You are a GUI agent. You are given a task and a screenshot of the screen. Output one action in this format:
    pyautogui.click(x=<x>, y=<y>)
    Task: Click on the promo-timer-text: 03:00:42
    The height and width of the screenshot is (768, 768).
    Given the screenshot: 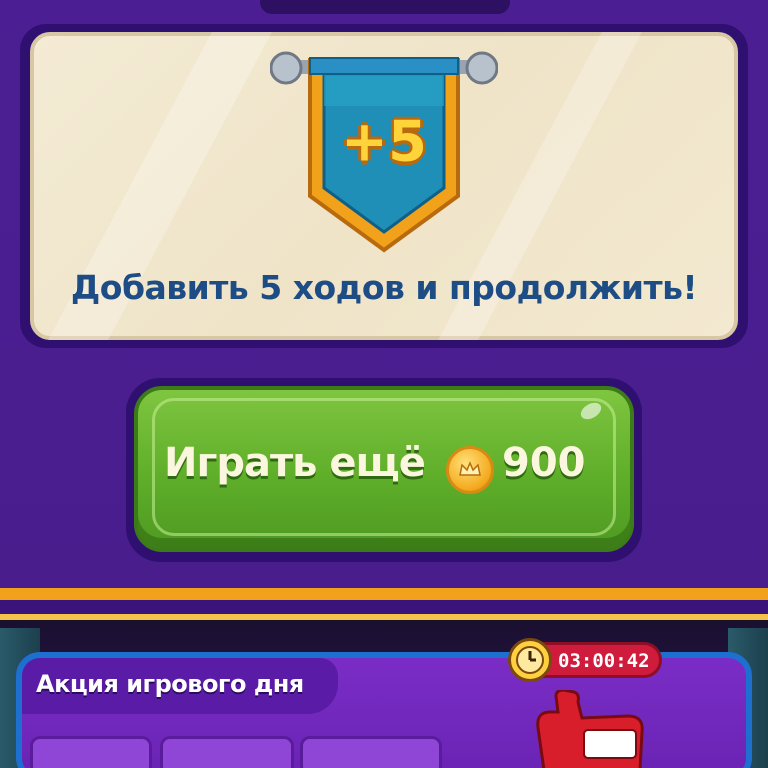 What is the action you would take?
    pyautogui.click(x=604, y=661)
    